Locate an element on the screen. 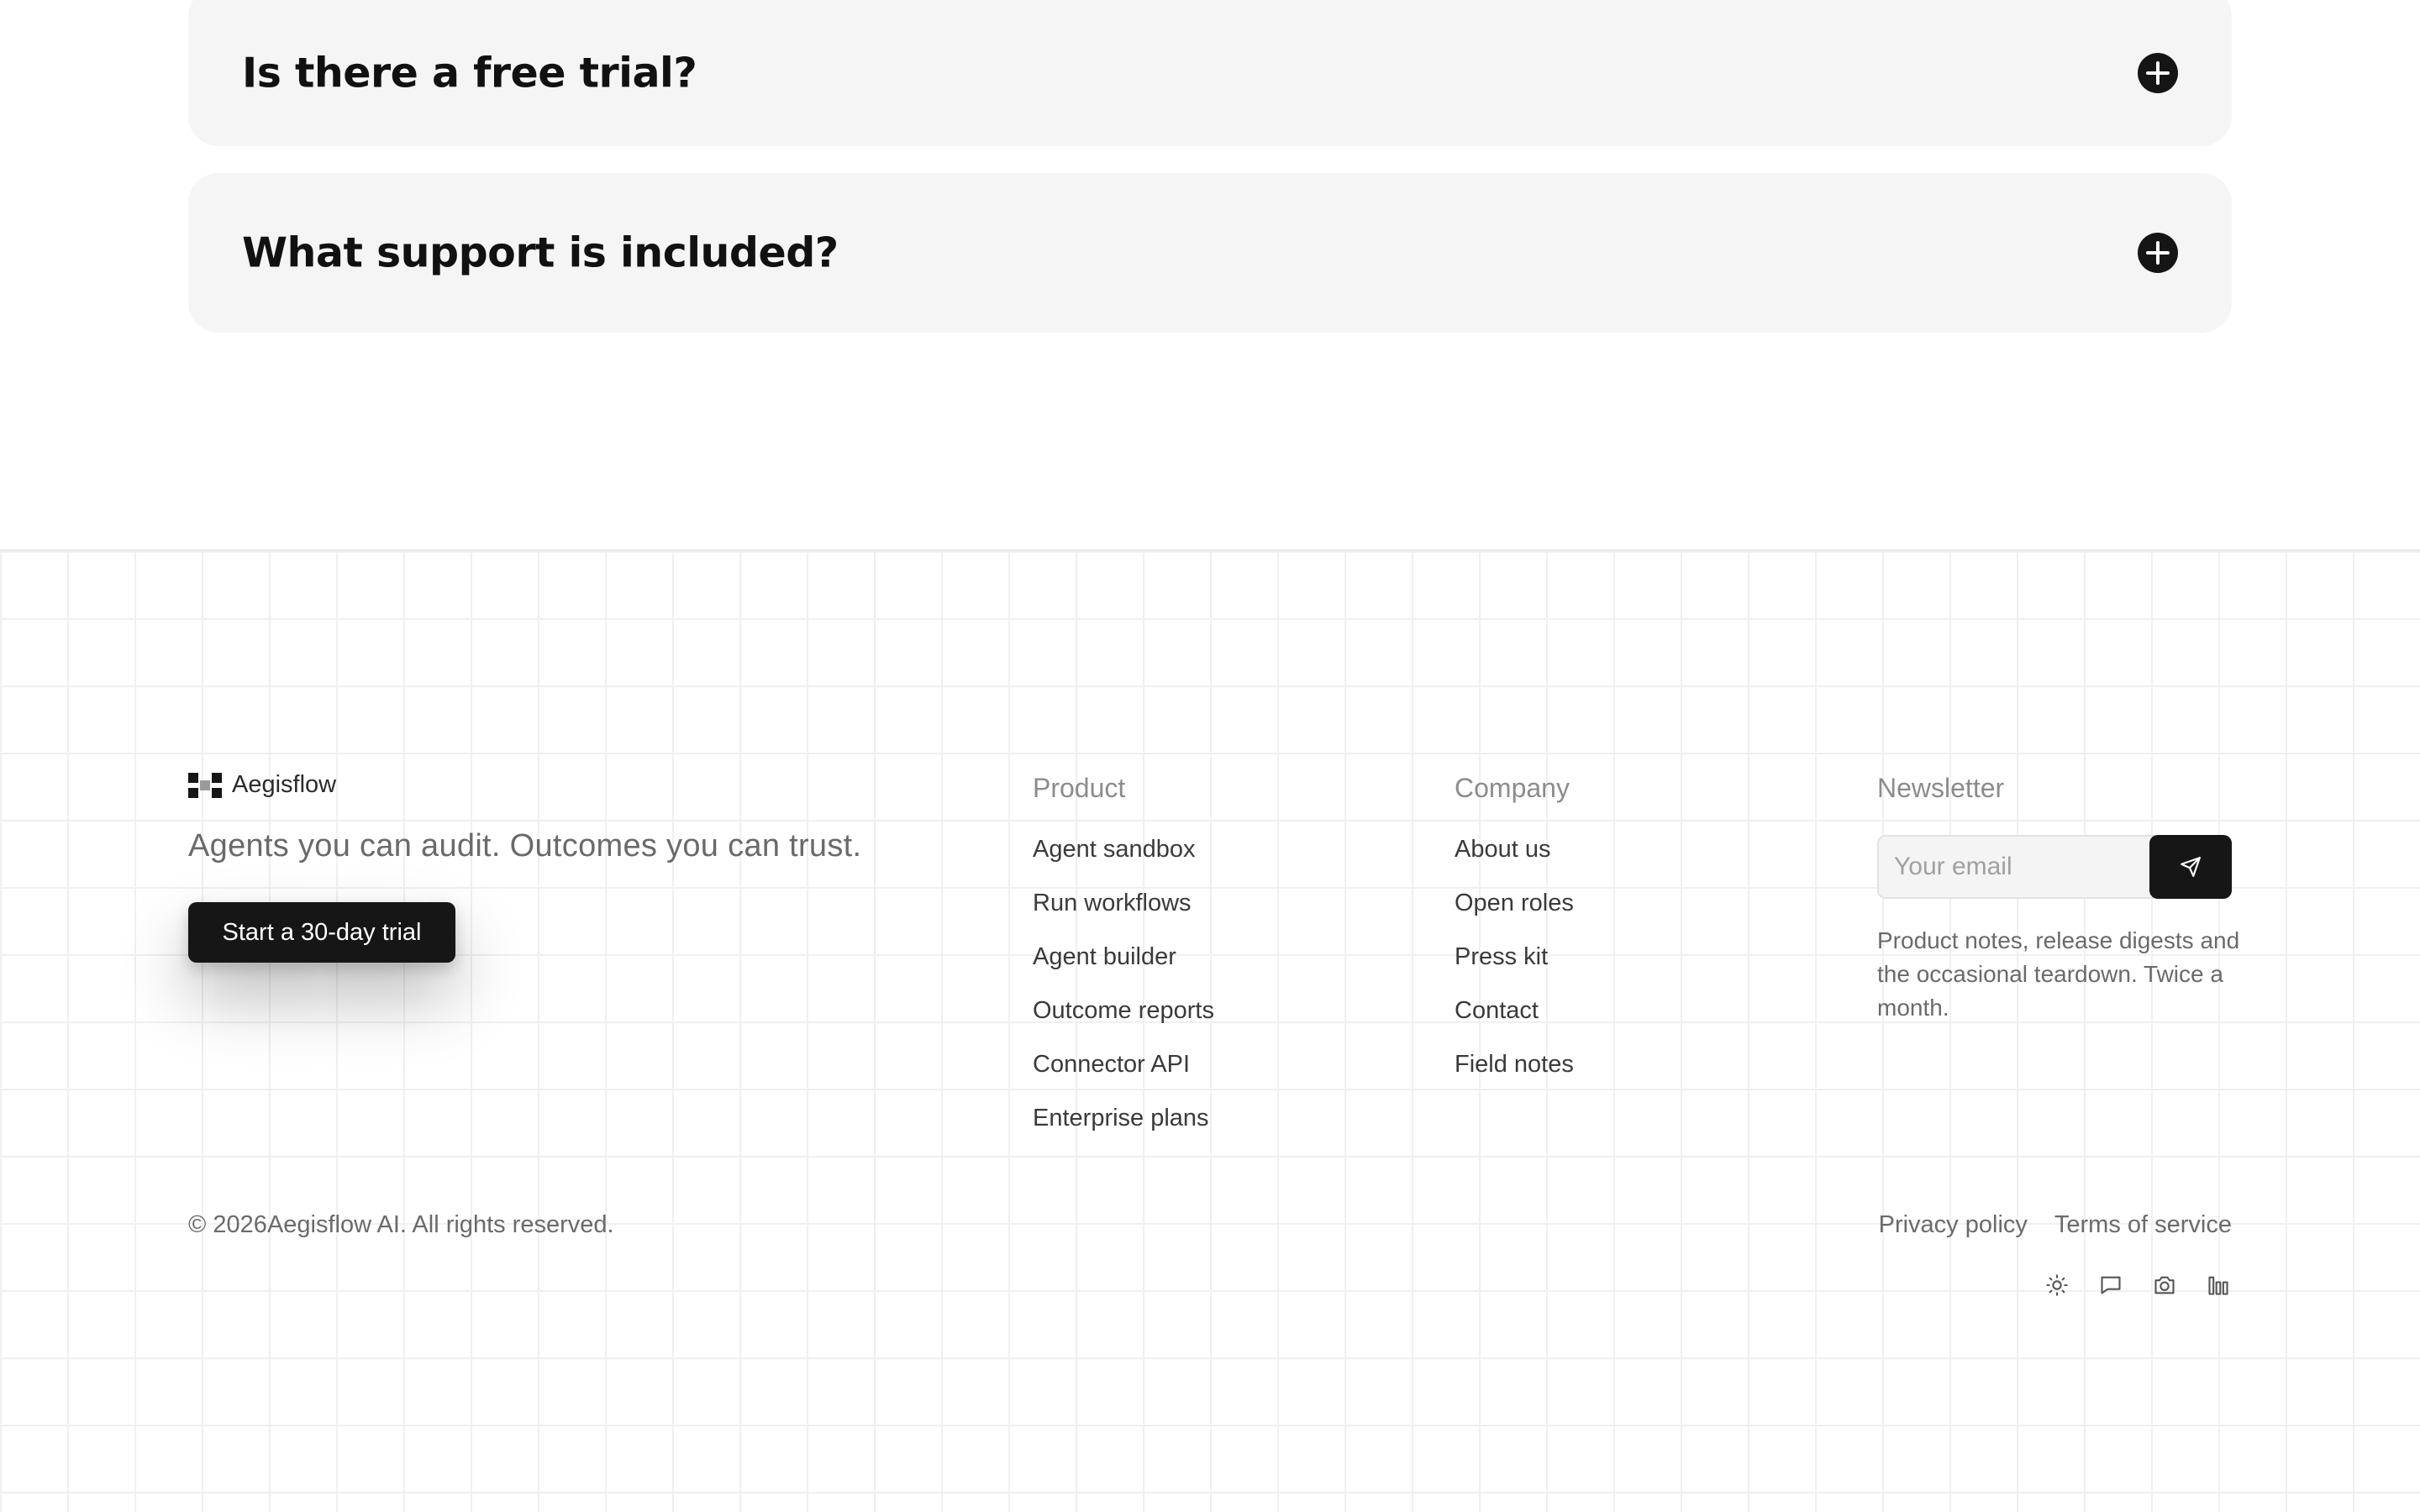  newsletter-submit-button is located at coordinates (2190, 867).